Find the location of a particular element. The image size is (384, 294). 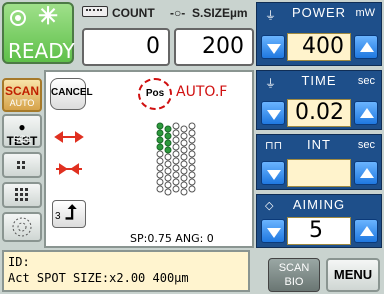

power-down-button is located at coordinates (273, 47).